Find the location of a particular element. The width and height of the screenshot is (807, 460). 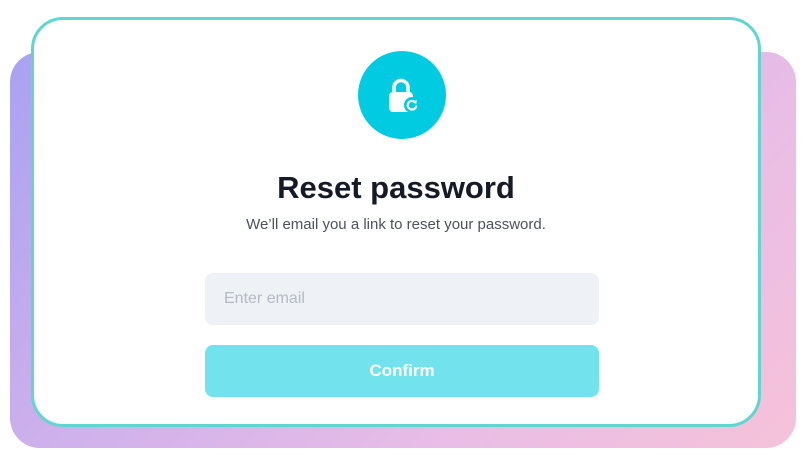

lock-icon is located at coordinates (404, 95).